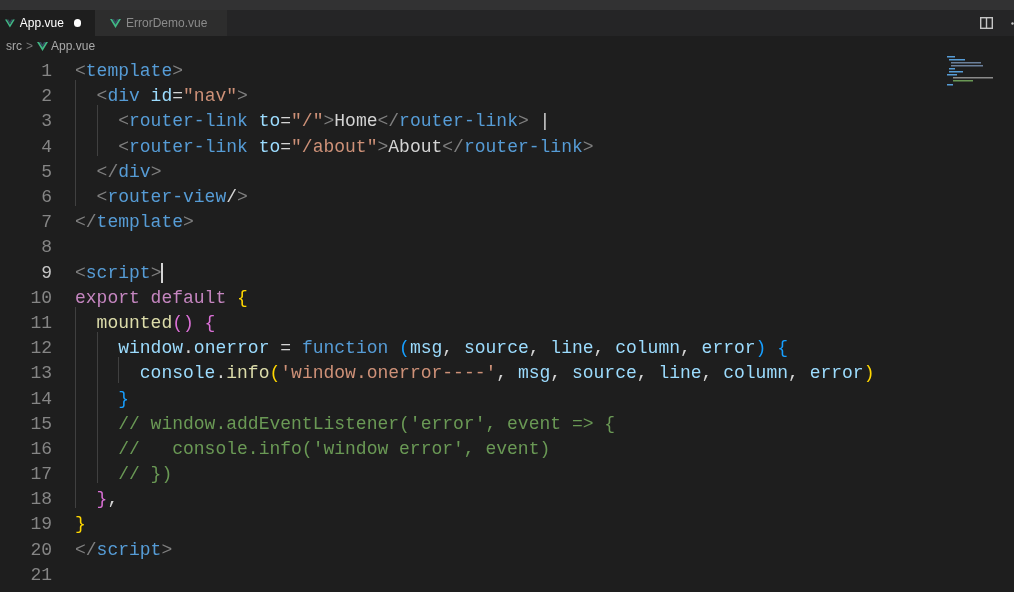  What do you see at coordinates (40, 449) in the screenshot?
I see `line-number: 16` at bounding box center [40, 449].